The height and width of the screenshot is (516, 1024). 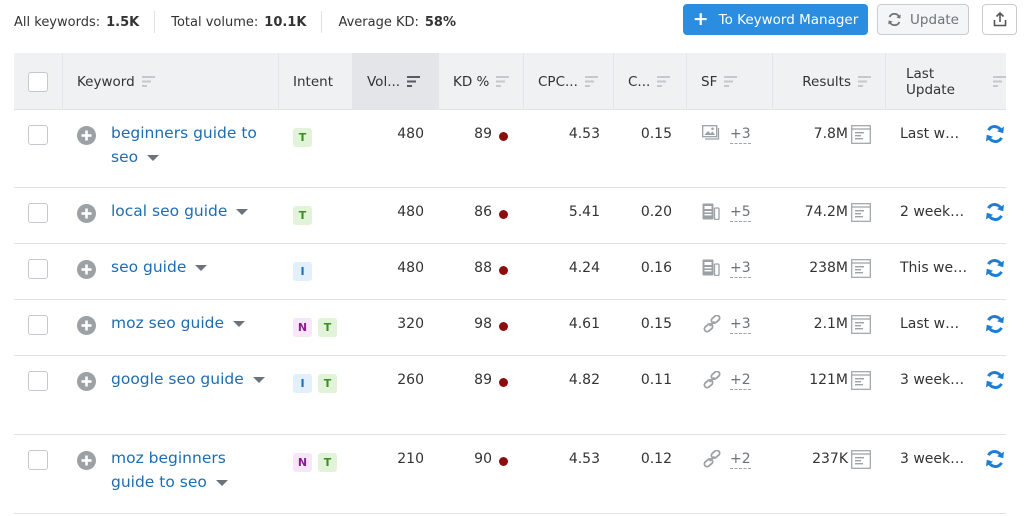 What do you see at coordinates (483, 459) in the screenshot?
I see `kd-value: 90` at bounding box center [483, 459].